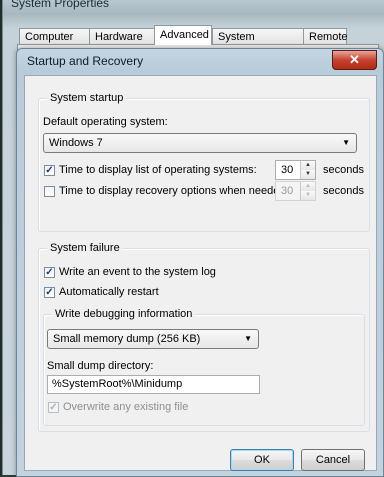 Image resolution: width=384 pixels, height=477 pixels. What do you see at coordinates (122, 36) in the screenshot?
I see `tab-hardware: Hardware` at bounding box center [122, 36].